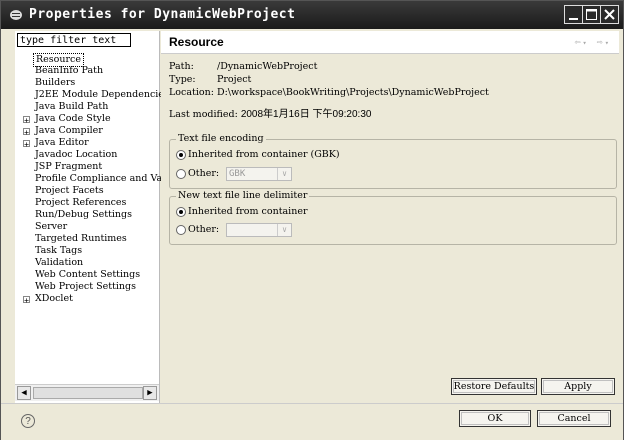  What do you see at coordinates (574, 418) in the screenshot?
I see `cancel-button: Cancel` at bounding box center [574, 418].